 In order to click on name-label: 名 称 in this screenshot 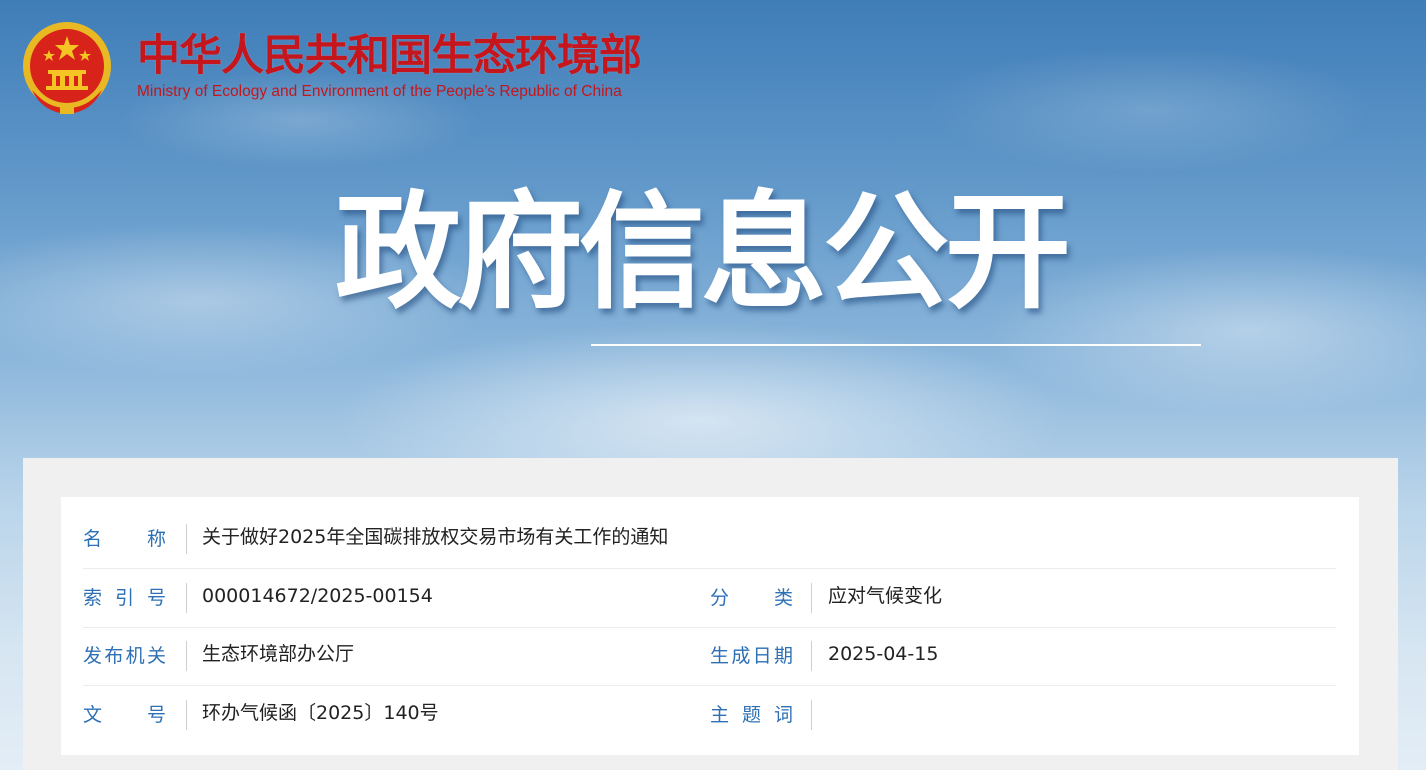, I will do `click(124, 539)`.